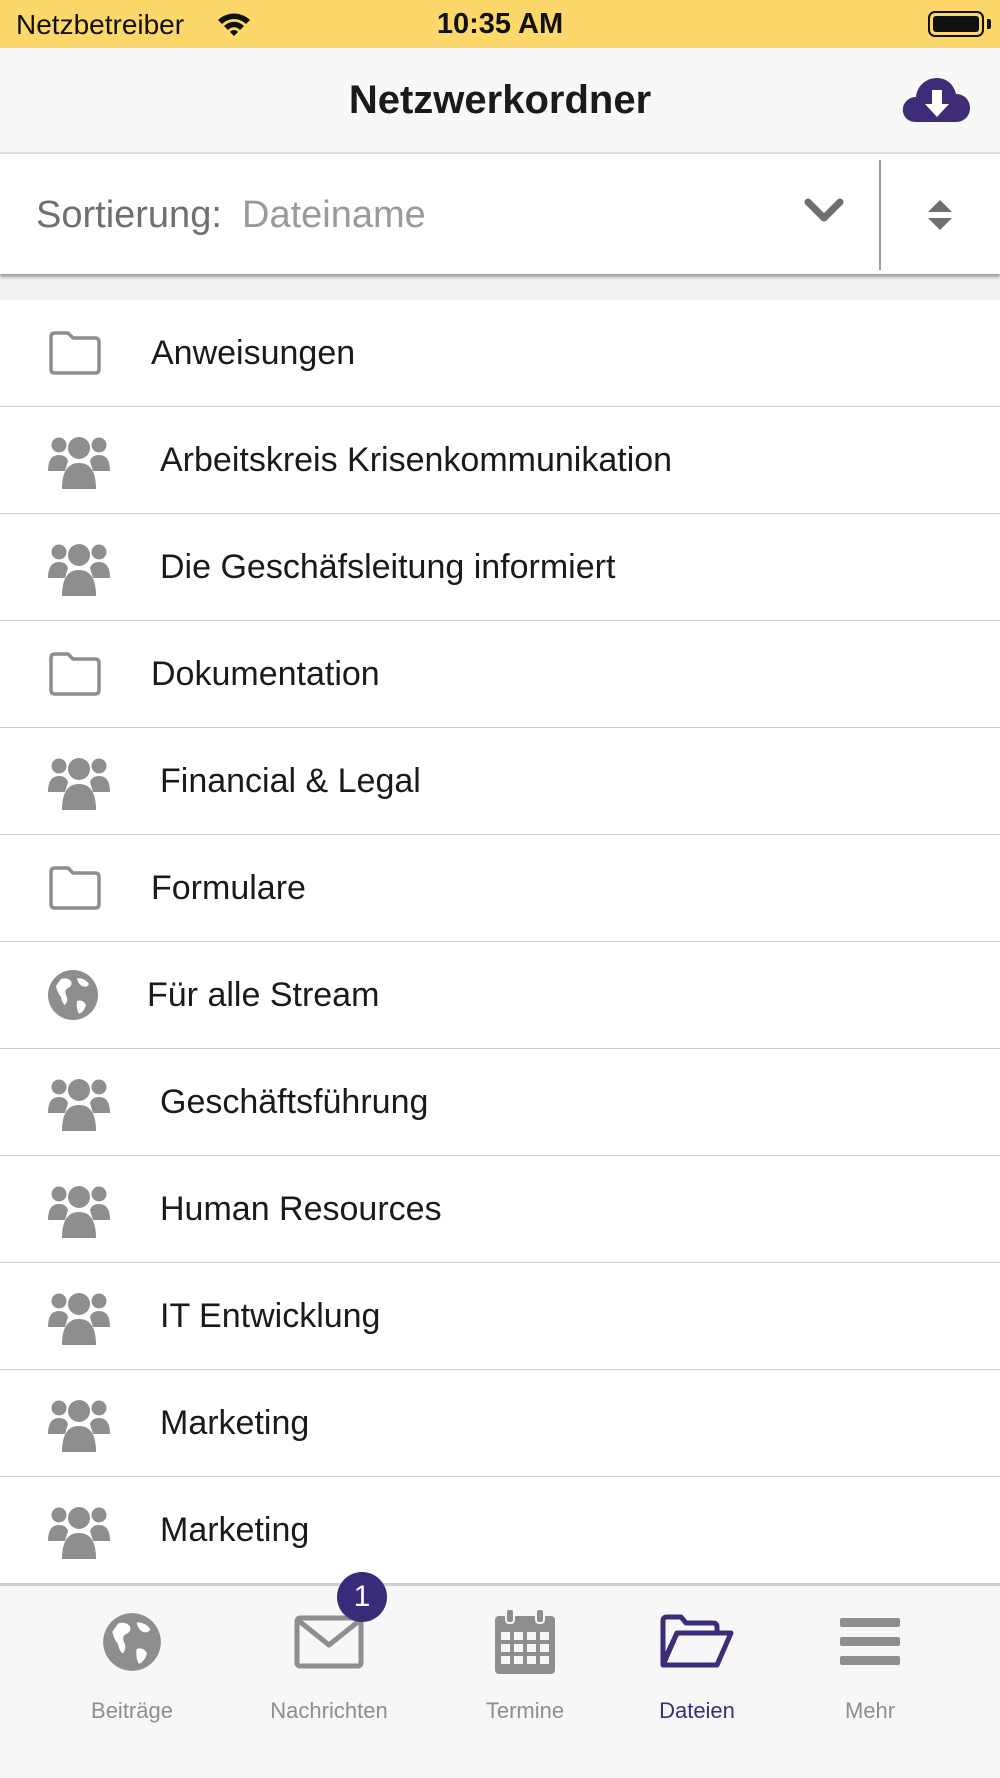 This screenshot has width=1000, height=1778. I want to click on sort-label: Sortierung:, so click(129, 215).